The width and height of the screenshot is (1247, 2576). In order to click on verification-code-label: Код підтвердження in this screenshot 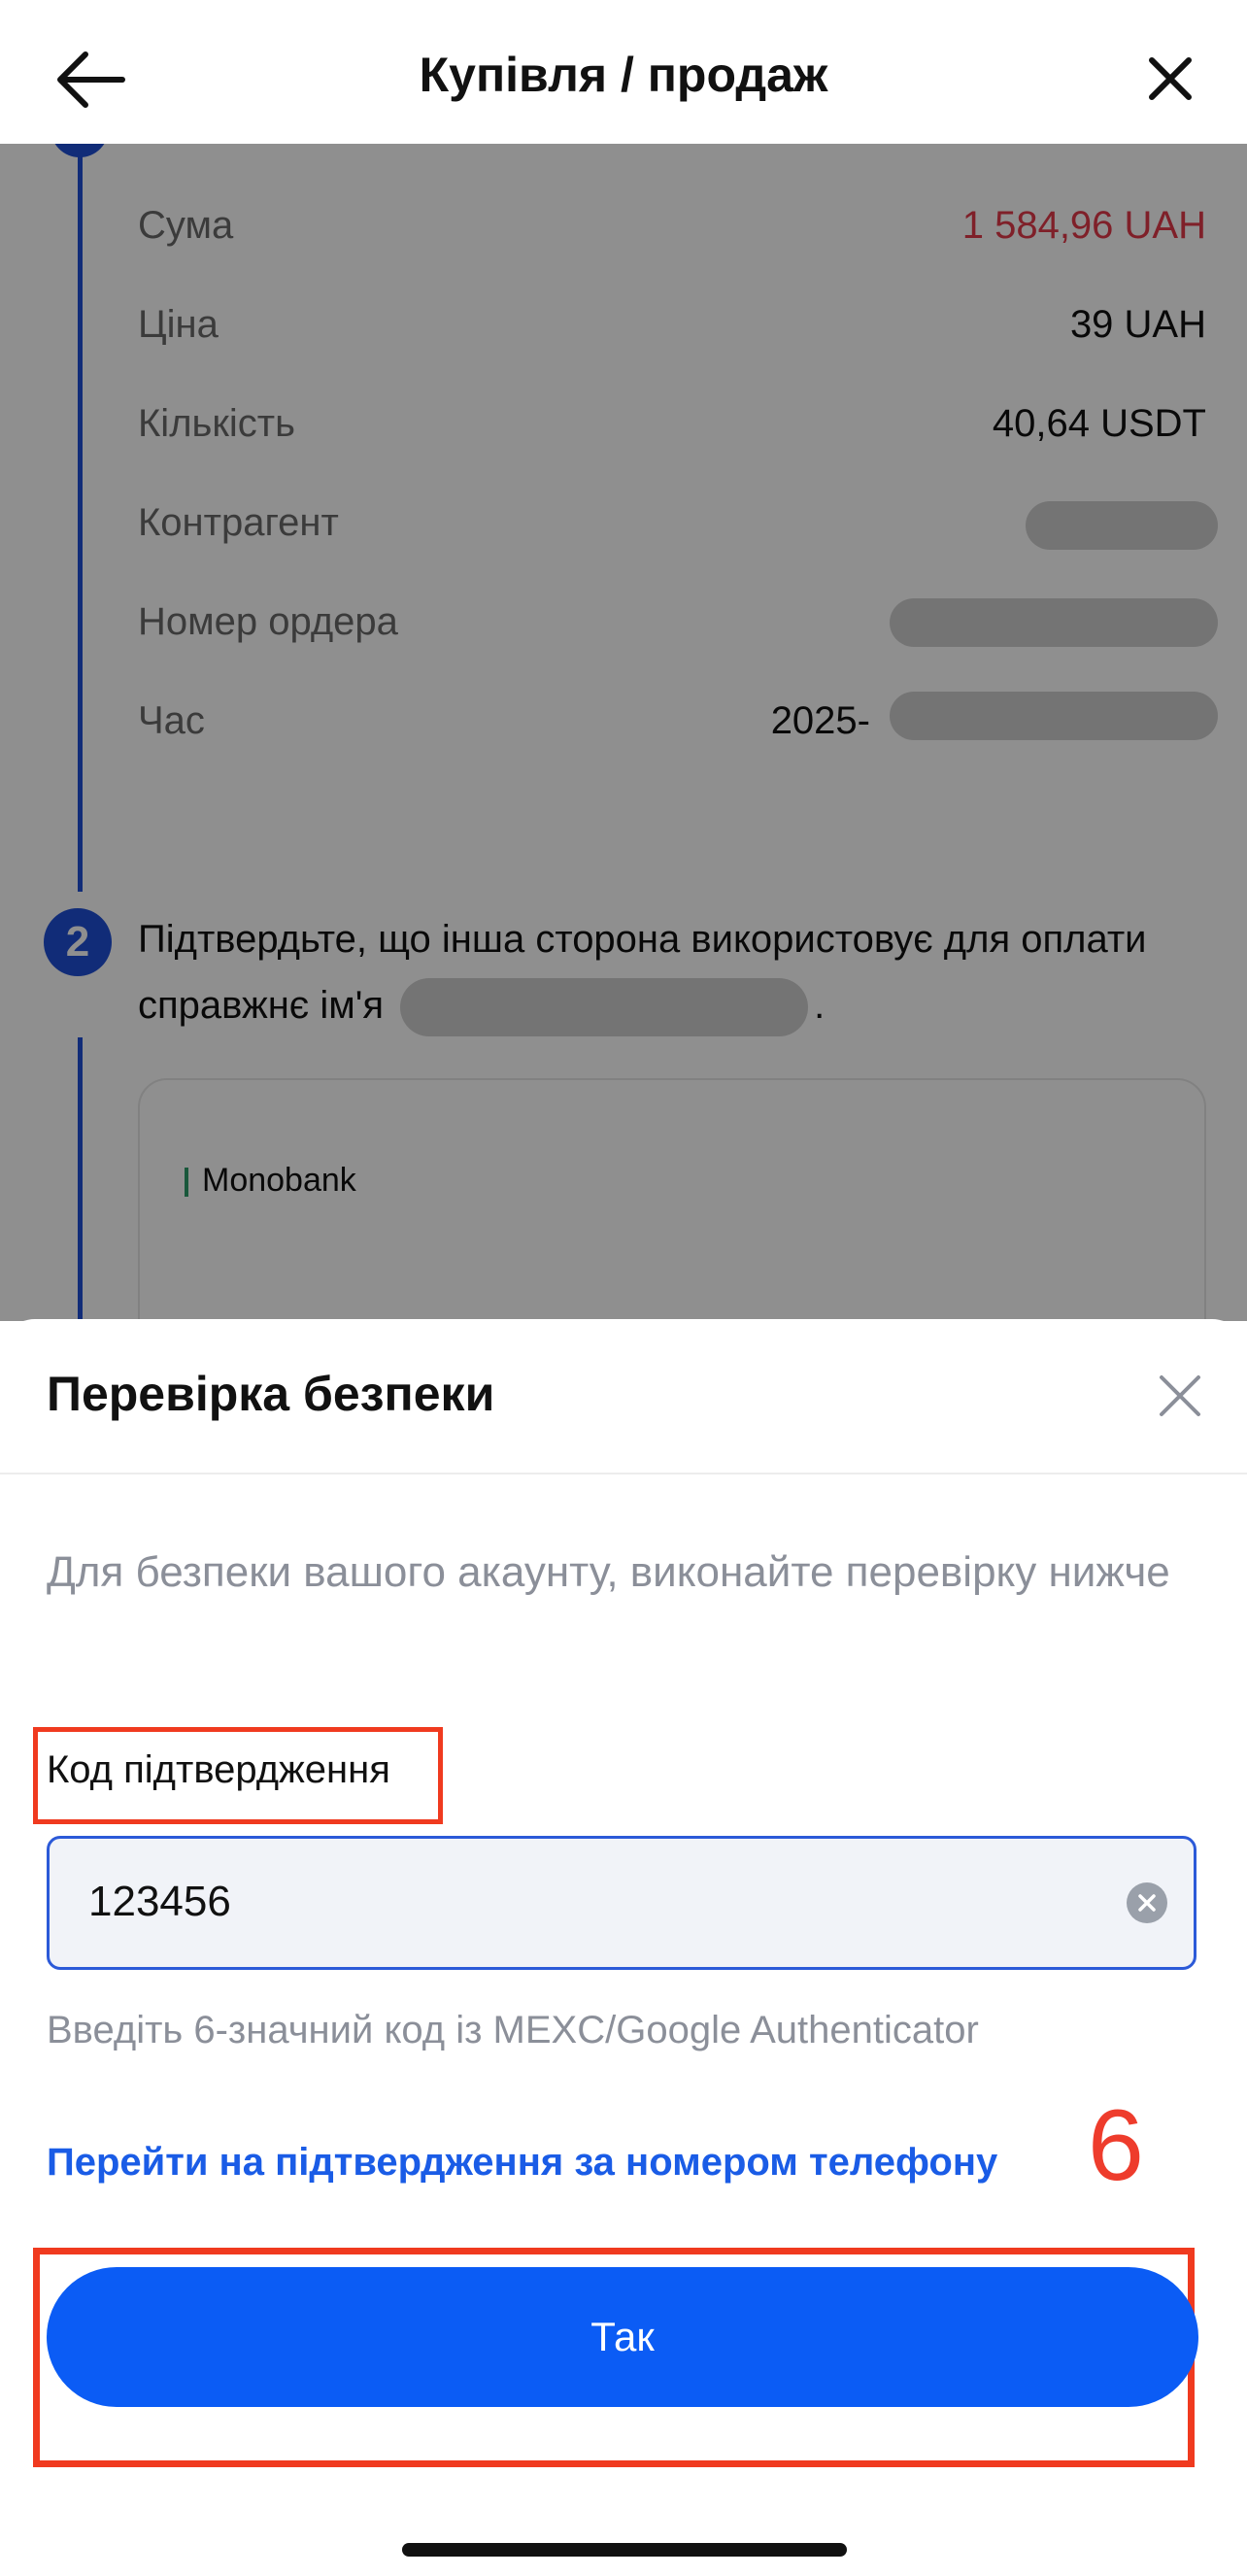, I will do `click(218, 1769)`.